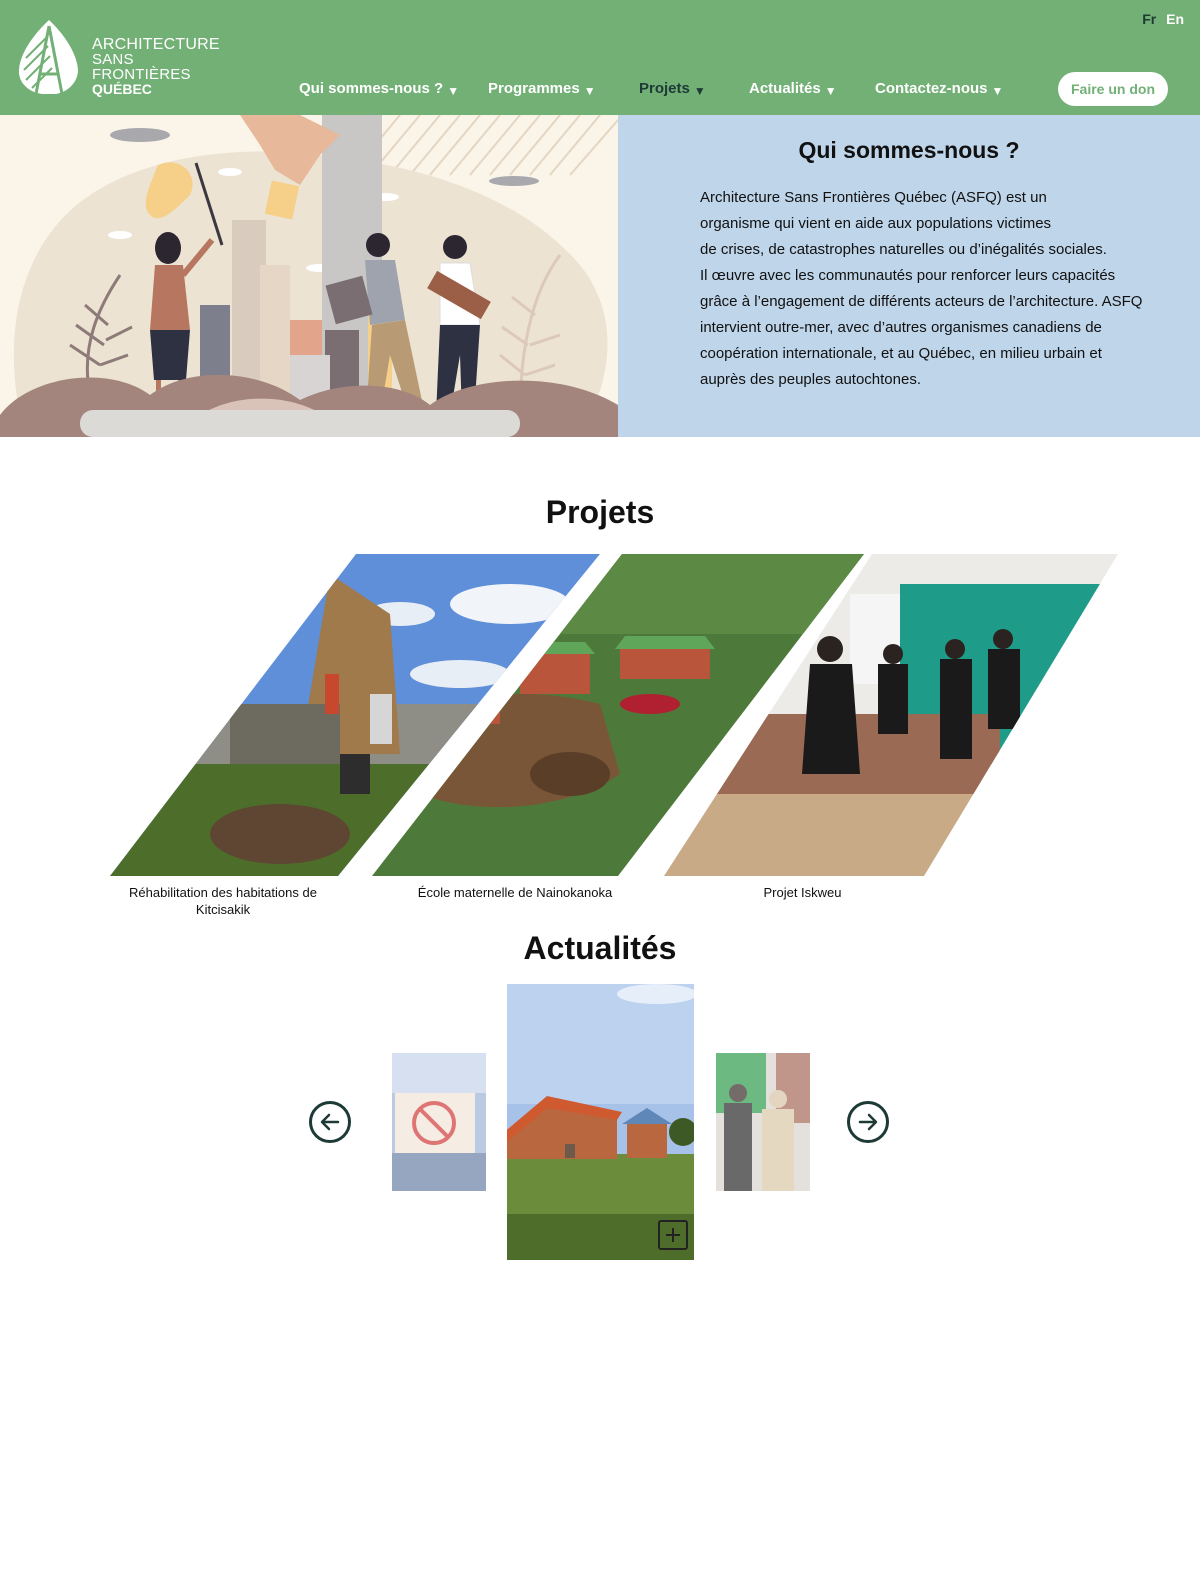 The height and width of the screenshot is (1588, 1200). I want to click on plus-icon, so click(673, 1235).